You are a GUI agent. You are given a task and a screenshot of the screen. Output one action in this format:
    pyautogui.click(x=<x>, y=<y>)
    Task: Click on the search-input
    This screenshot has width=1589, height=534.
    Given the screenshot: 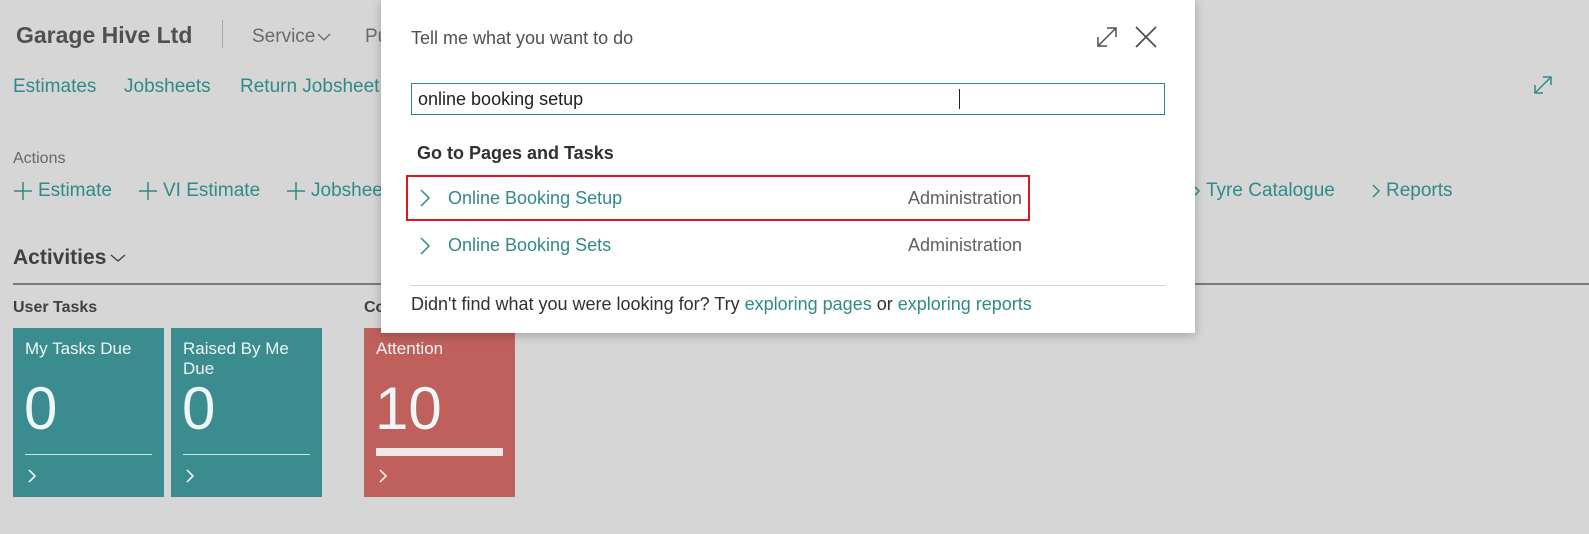 What is the action you would take?
    pyautogui.click(x=788, y=99)
    